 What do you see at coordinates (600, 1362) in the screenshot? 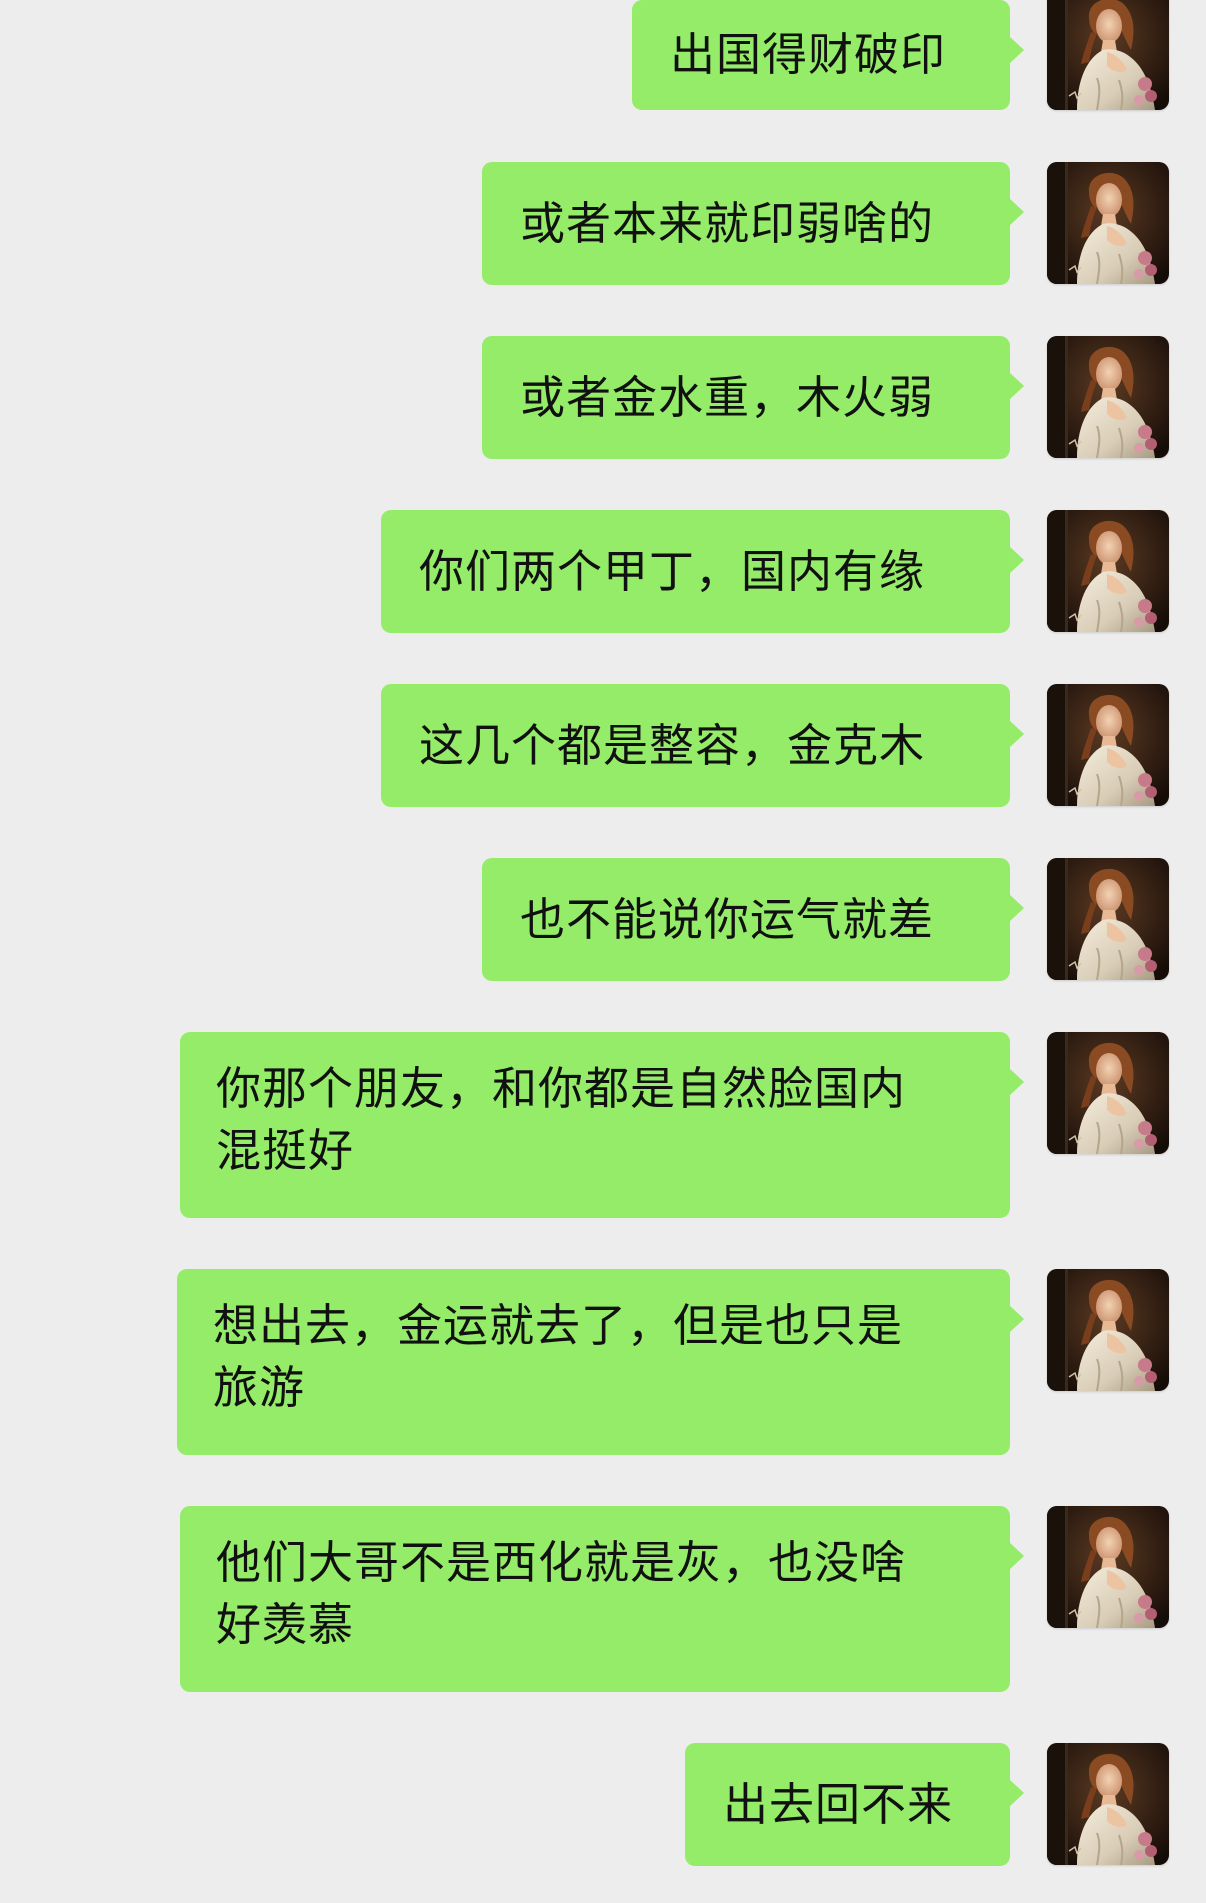
I see `message-bubble: 想出去，金运就去了，但是也只是 旅游` at bounding box center [600, 1362].